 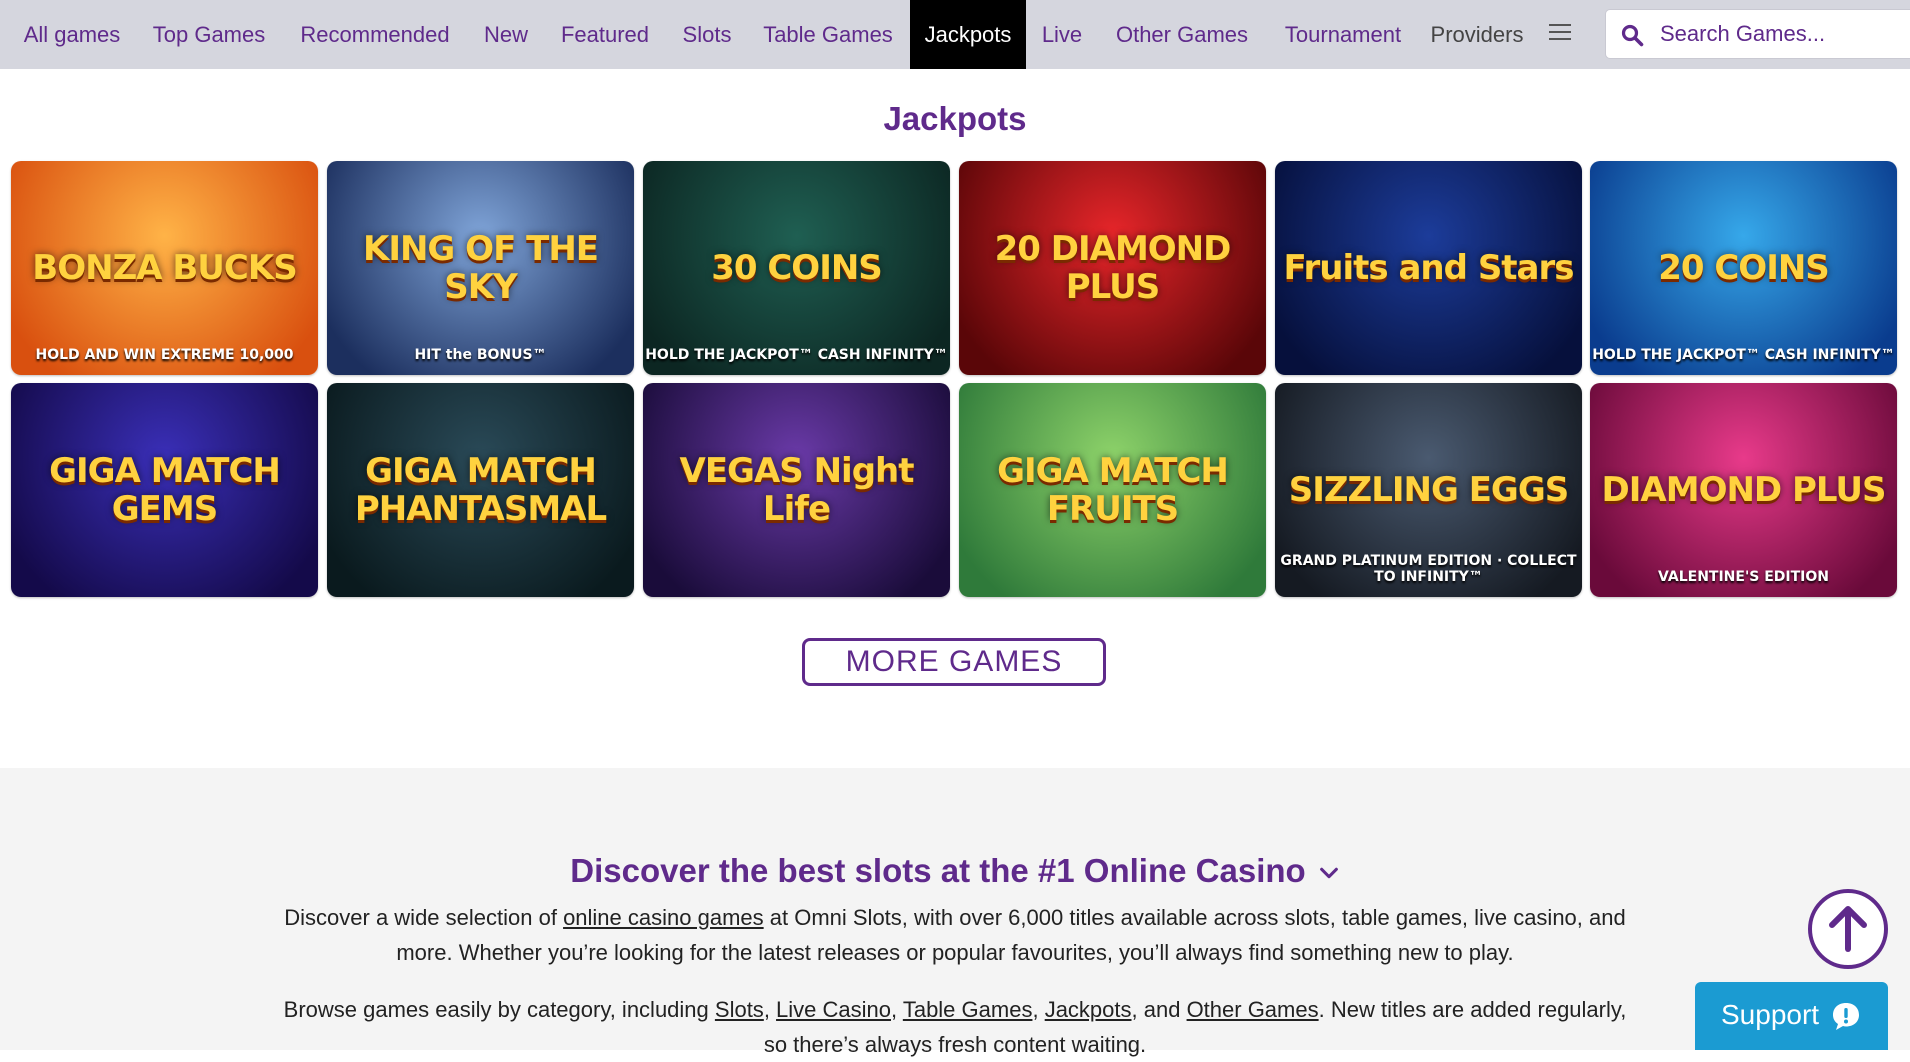 I want to click on seo-text: Discover a wide selection of, so click(x=424, y=917).